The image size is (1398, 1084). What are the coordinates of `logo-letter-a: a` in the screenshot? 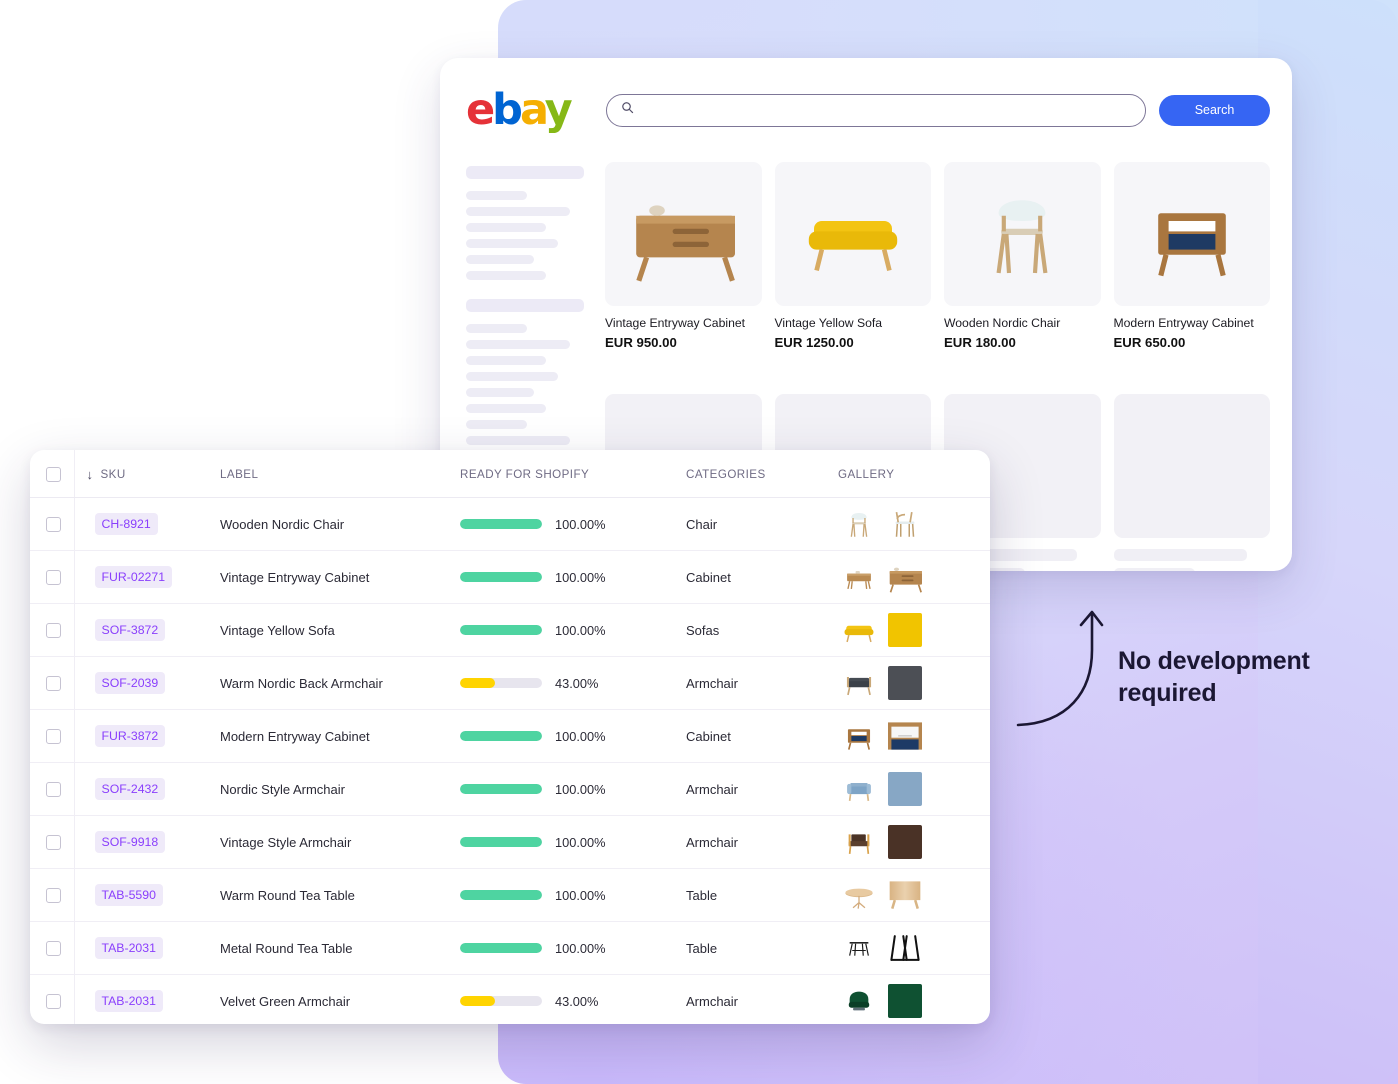 It's located at (533, 109).